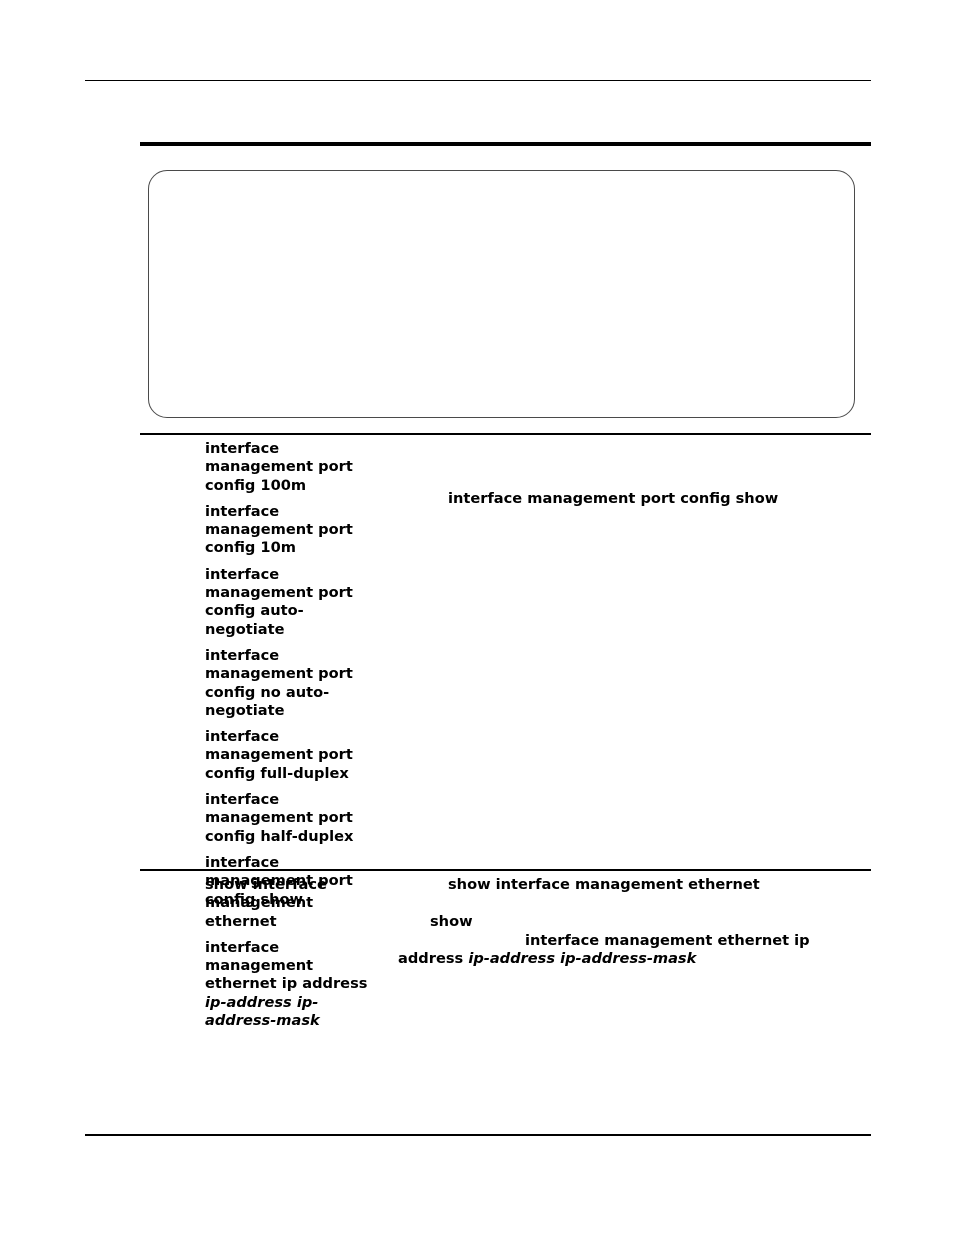 This screenshot has width=954, height=1235. Describe the element at coordinates (248, 1002) in the screenshot. I see `command-parameter: ip-address` at that location.